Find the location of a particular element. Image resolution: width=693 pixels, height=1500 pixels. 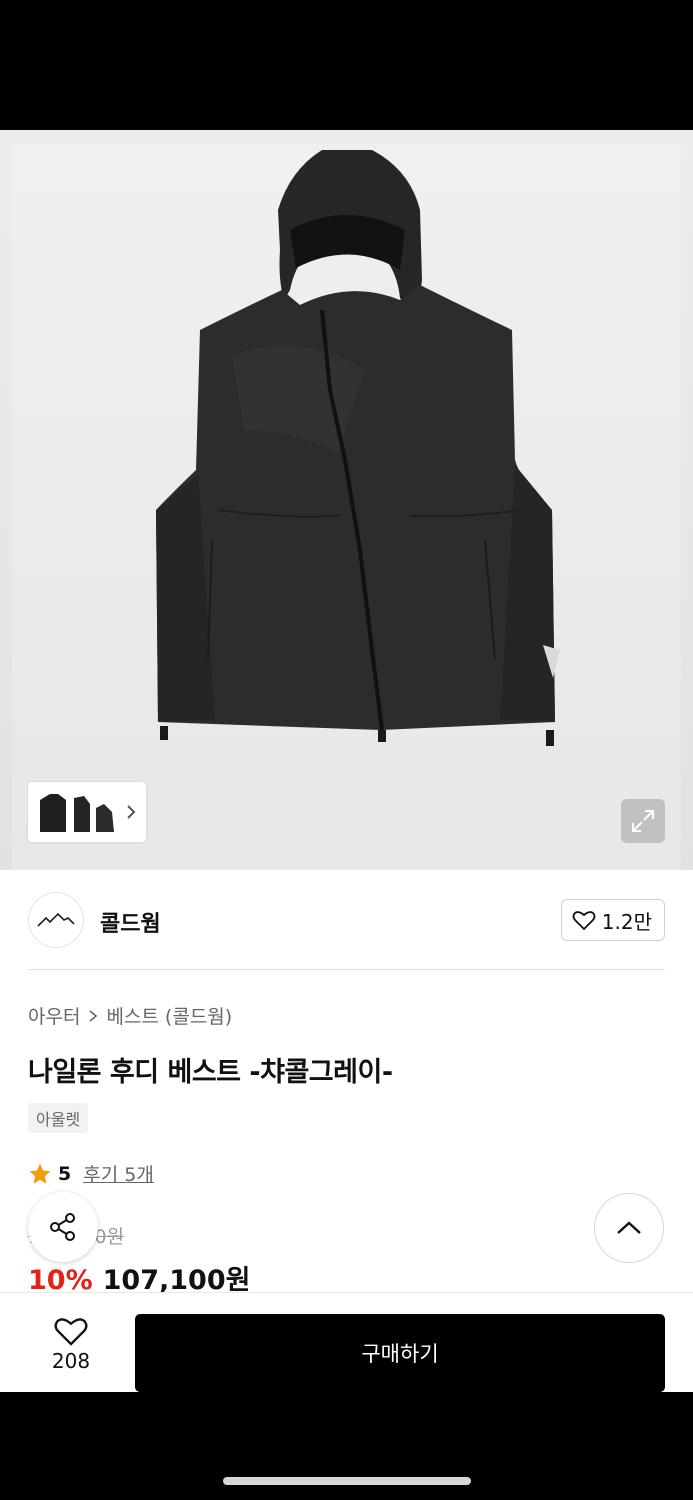

breadcrumb-item: 베스트 (콜드웜) is located at coordinates (169, 1015).